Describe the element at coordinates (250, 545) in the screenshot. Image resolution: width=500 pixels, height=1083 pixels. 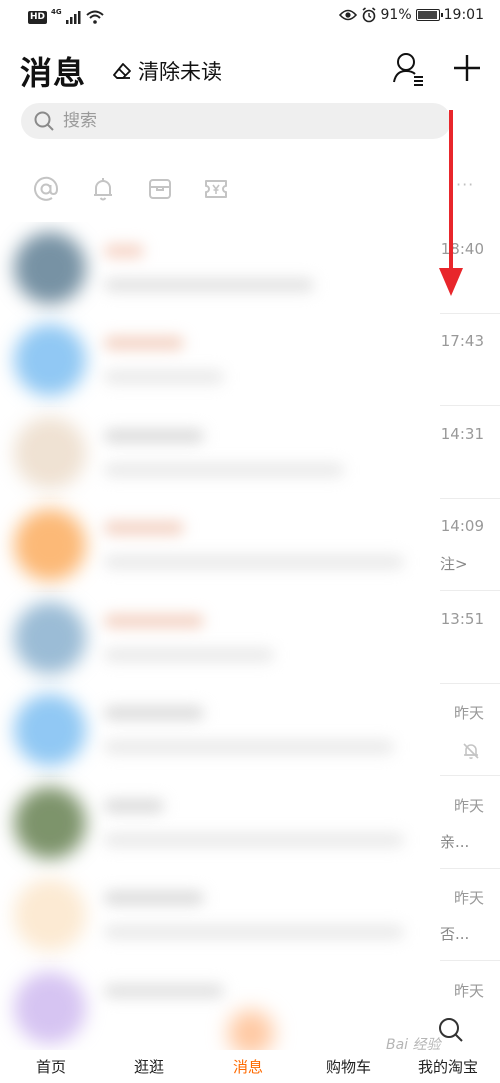
I see `list-item: 14:09 注>` at that location.